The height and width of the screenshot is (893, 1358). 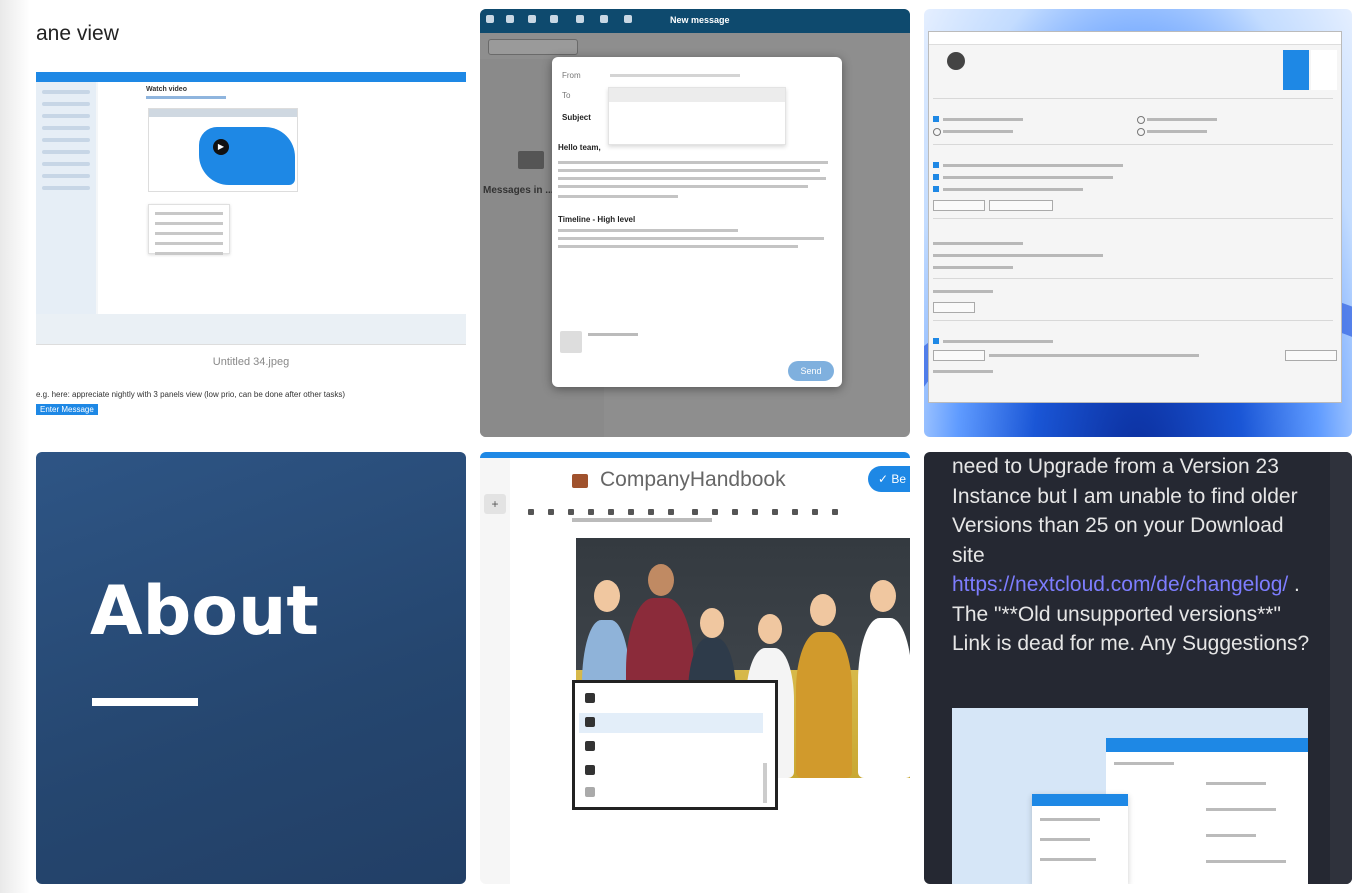 What do you see at coordinates (642, 520) in the screenshot?
I see `text-line` at bounding box center [642, 520].